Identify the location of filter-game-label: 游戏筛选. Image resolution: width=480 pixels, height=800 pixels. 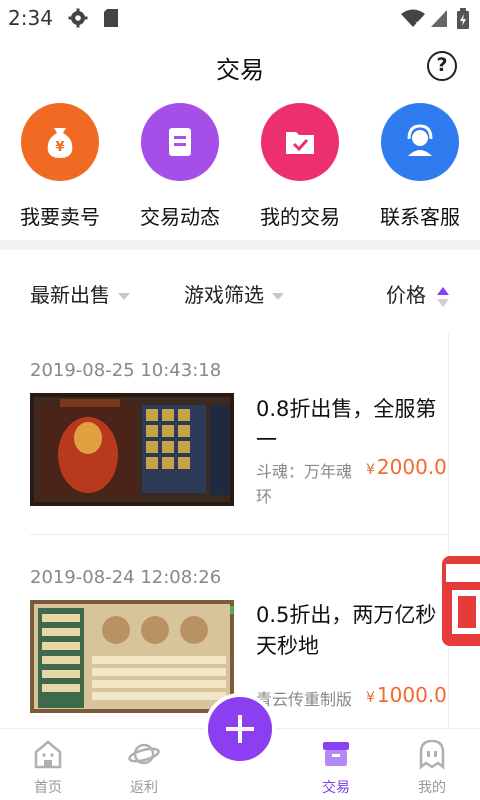
(224, 295).